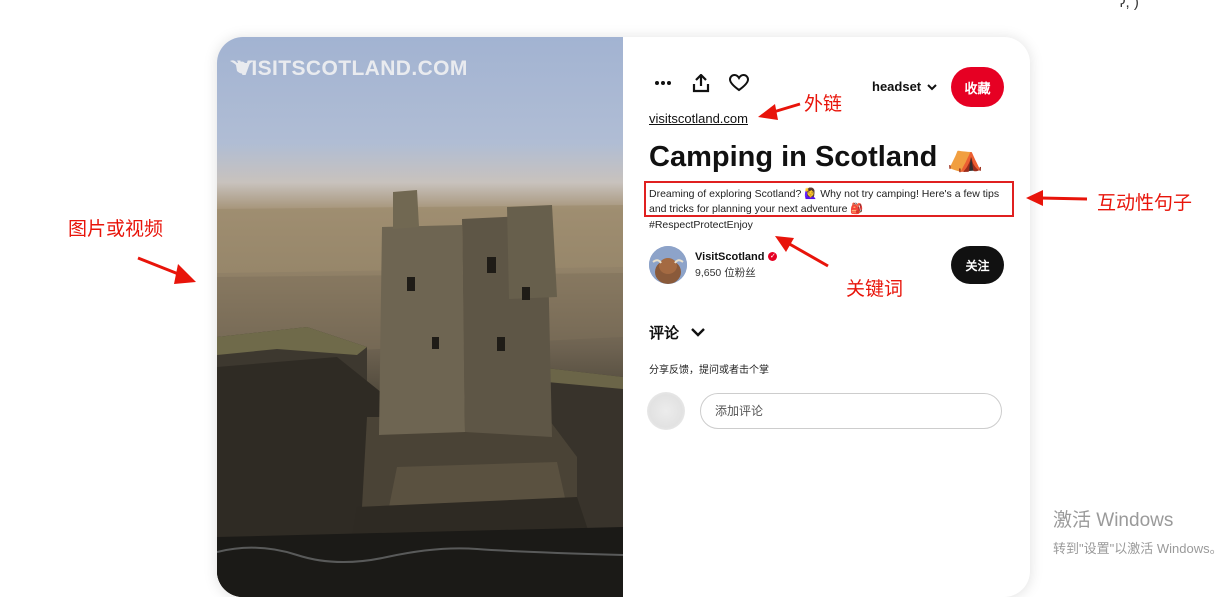 This screenshot has width=1224, height=597. What do you see at coordinates (1128, 5) in the screenshot?
I see `corner-fragment-text: ʔ, )` at bounding box center [1128, 5].